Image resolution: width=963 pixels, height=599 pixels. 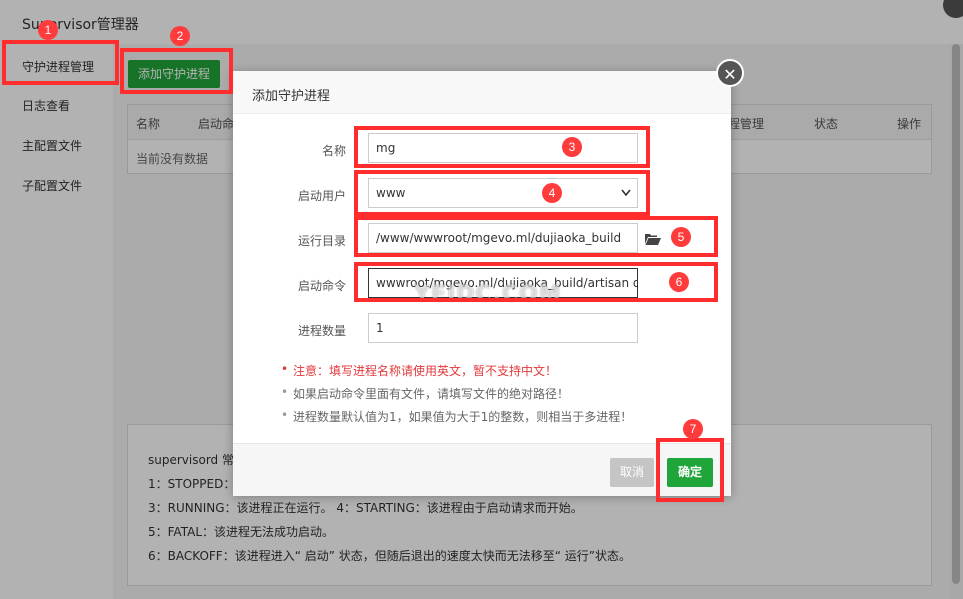 I want to click on dialog-title: 添加守护进程, so click(x=291, y=96).